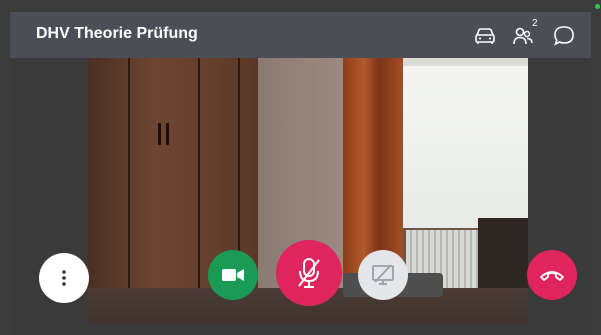  What do you see at coordinates (535, 23) in the screenshot?
I see `participants-count-badge: 2` at bounding box center [535, 23].